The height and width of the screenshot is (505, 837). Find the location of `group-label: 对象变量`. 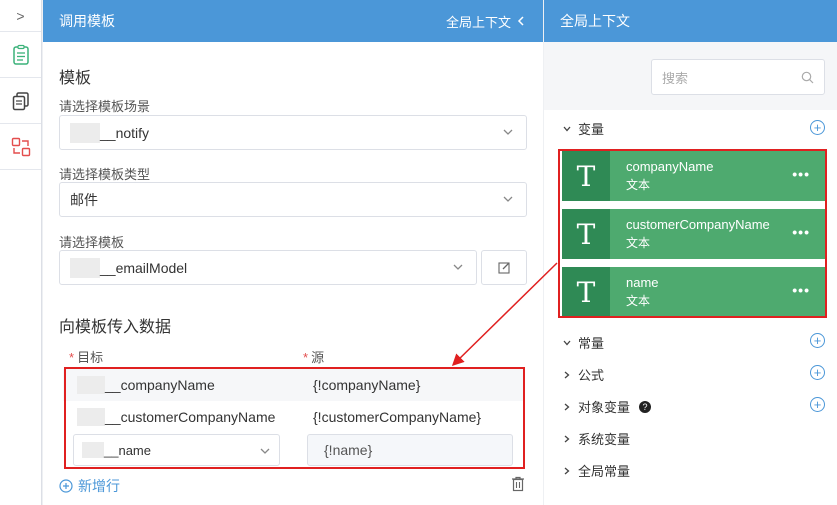

group-label: 对象变量 is located at coordinates (604, 407).